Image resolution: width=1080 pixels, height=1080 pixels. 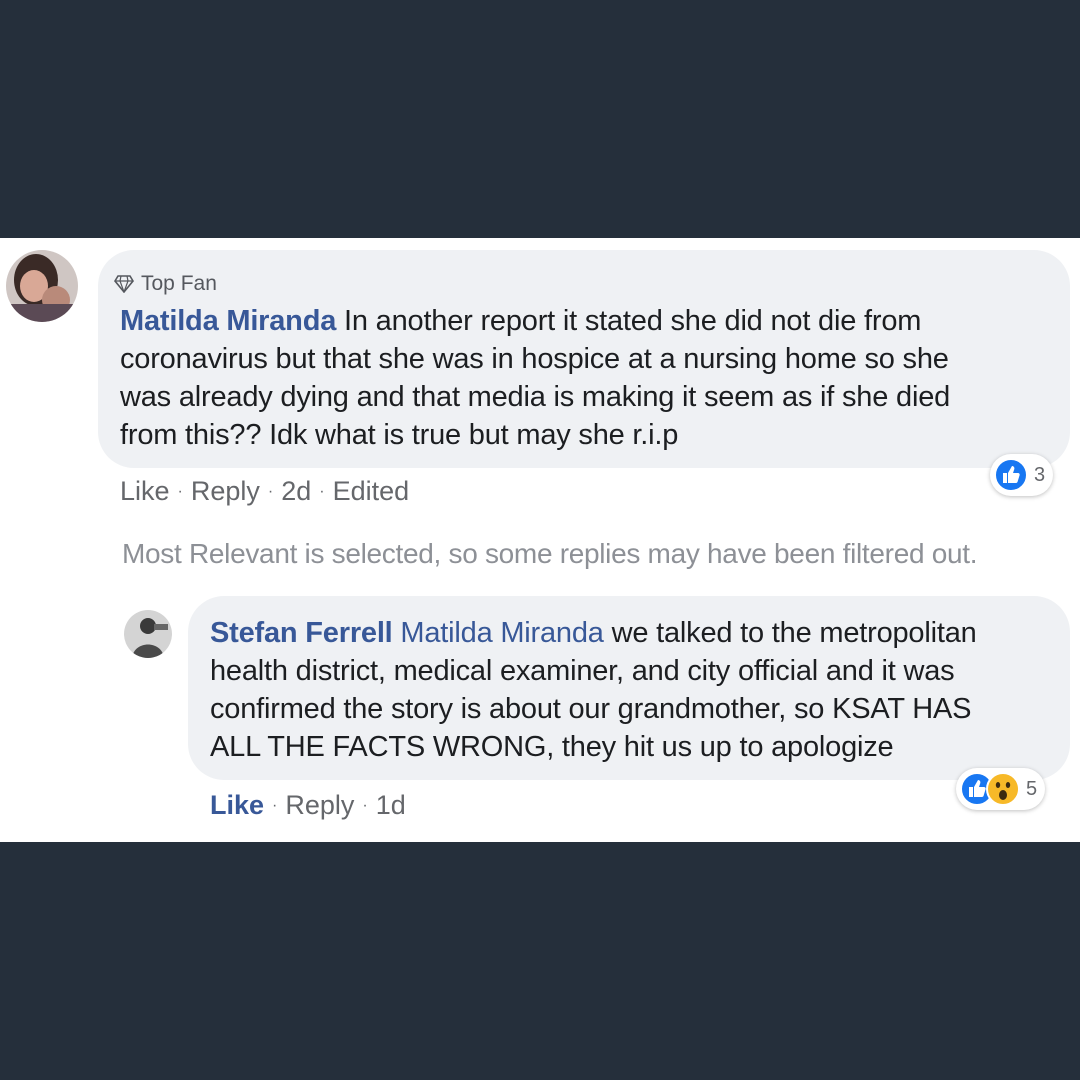 What do you see at coordinates (1011, 475) in the screenshot?
I see `like-icon` at bounding box center [1011, 475].